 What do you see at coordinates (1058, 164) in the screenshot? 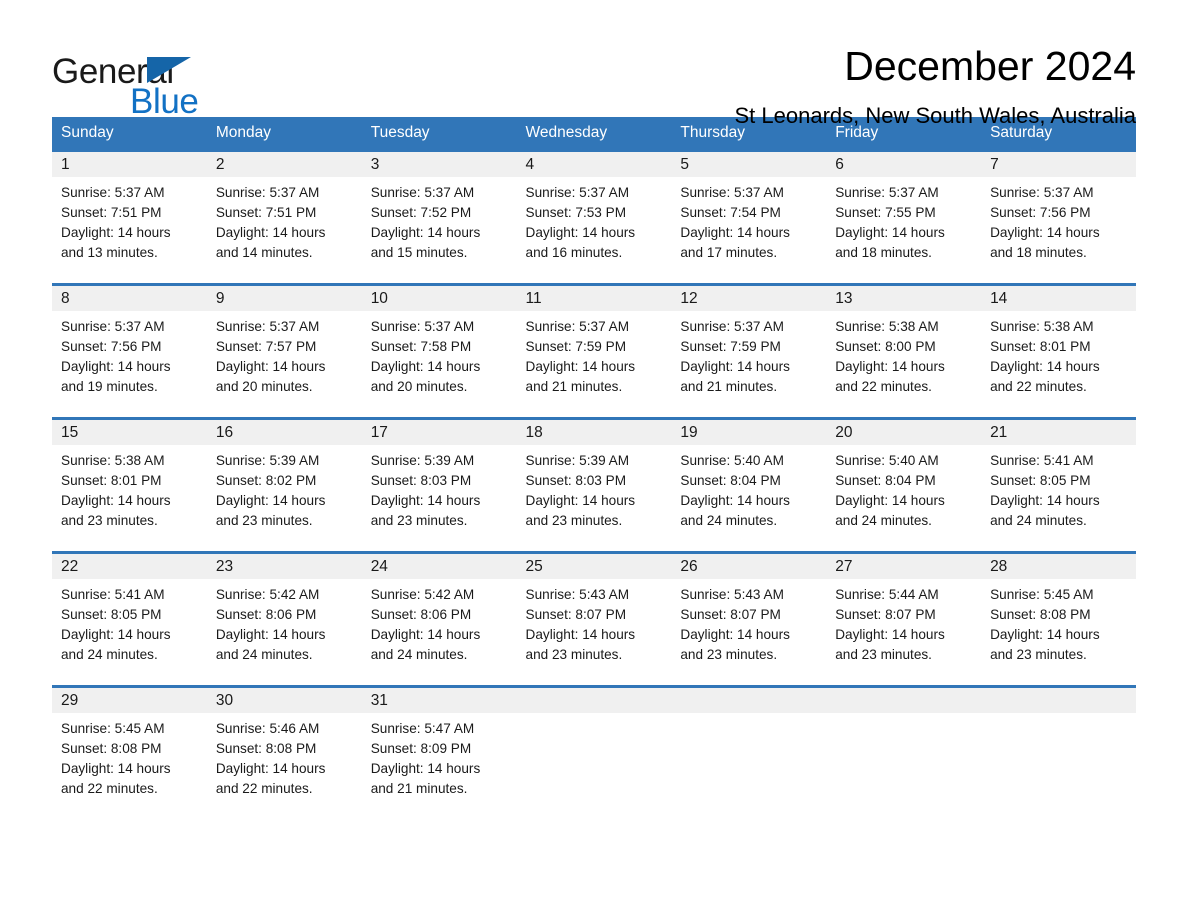
I see `day-number: 7` at bounding box center [1058, 164].